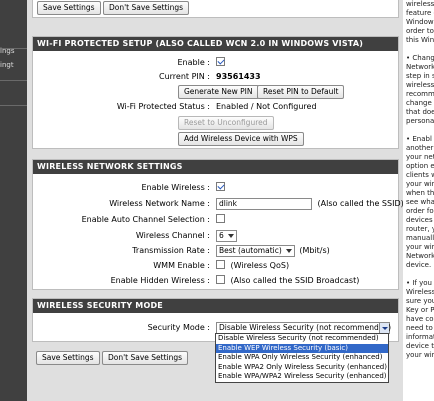 The height and width of the screenshot is (401, 434). I want to click on help-text-line: sure you, so click(420, 301).